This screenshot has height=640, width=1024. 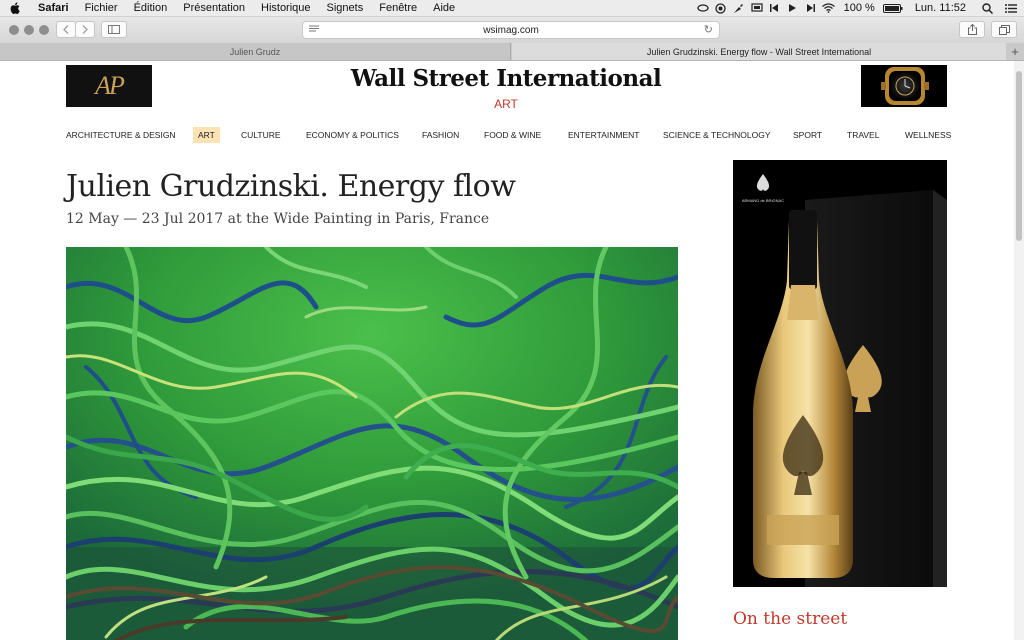 I want to click on nav-science-technology: SCIENCE & TECHNOLOGY, so click(x=717, y=135).